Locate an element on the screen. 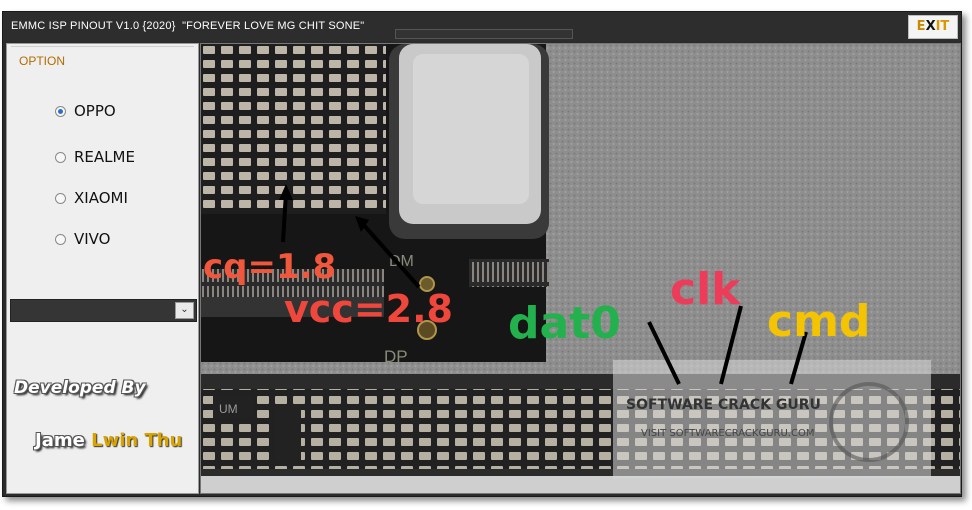 This screenshot has height=510, width=972. developer-name: Jame Lwin Thu is located at coordinates (108, 440).